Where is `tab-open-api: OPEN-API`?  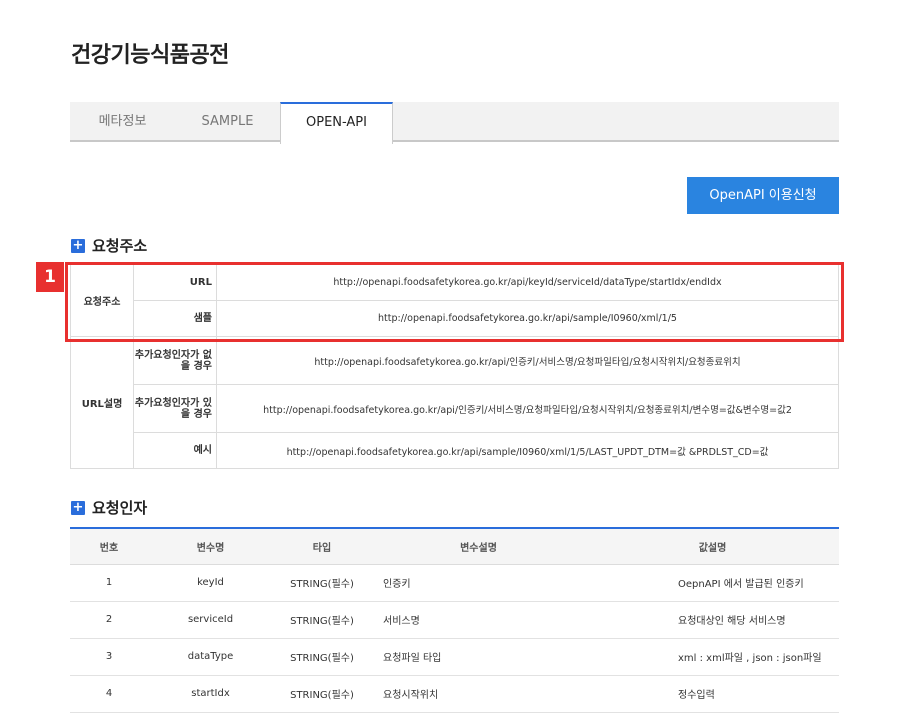 tab-open-api: OPEN-API is located at coordinates (336, 123).